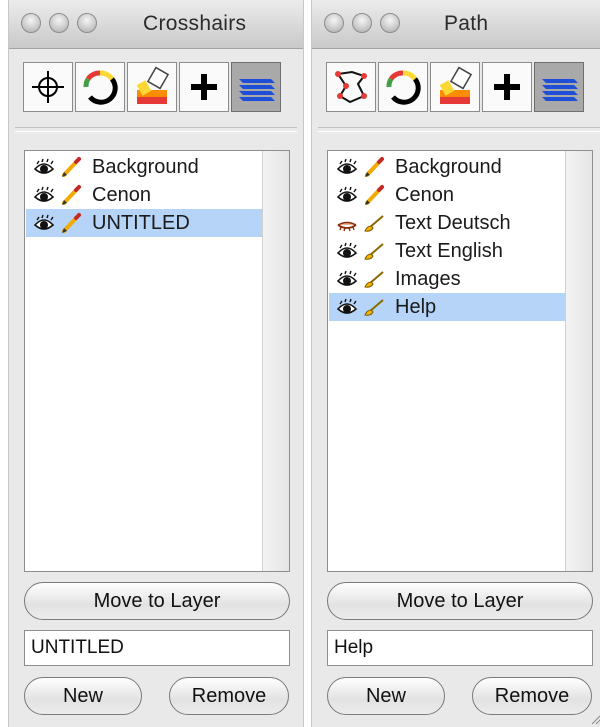 The height and width of the screenshot is (727, 600). What do you see at coordinates (195, 23) in the screenshot?
I see `window-title: Crosshairs` at bounding box center [195, 23].